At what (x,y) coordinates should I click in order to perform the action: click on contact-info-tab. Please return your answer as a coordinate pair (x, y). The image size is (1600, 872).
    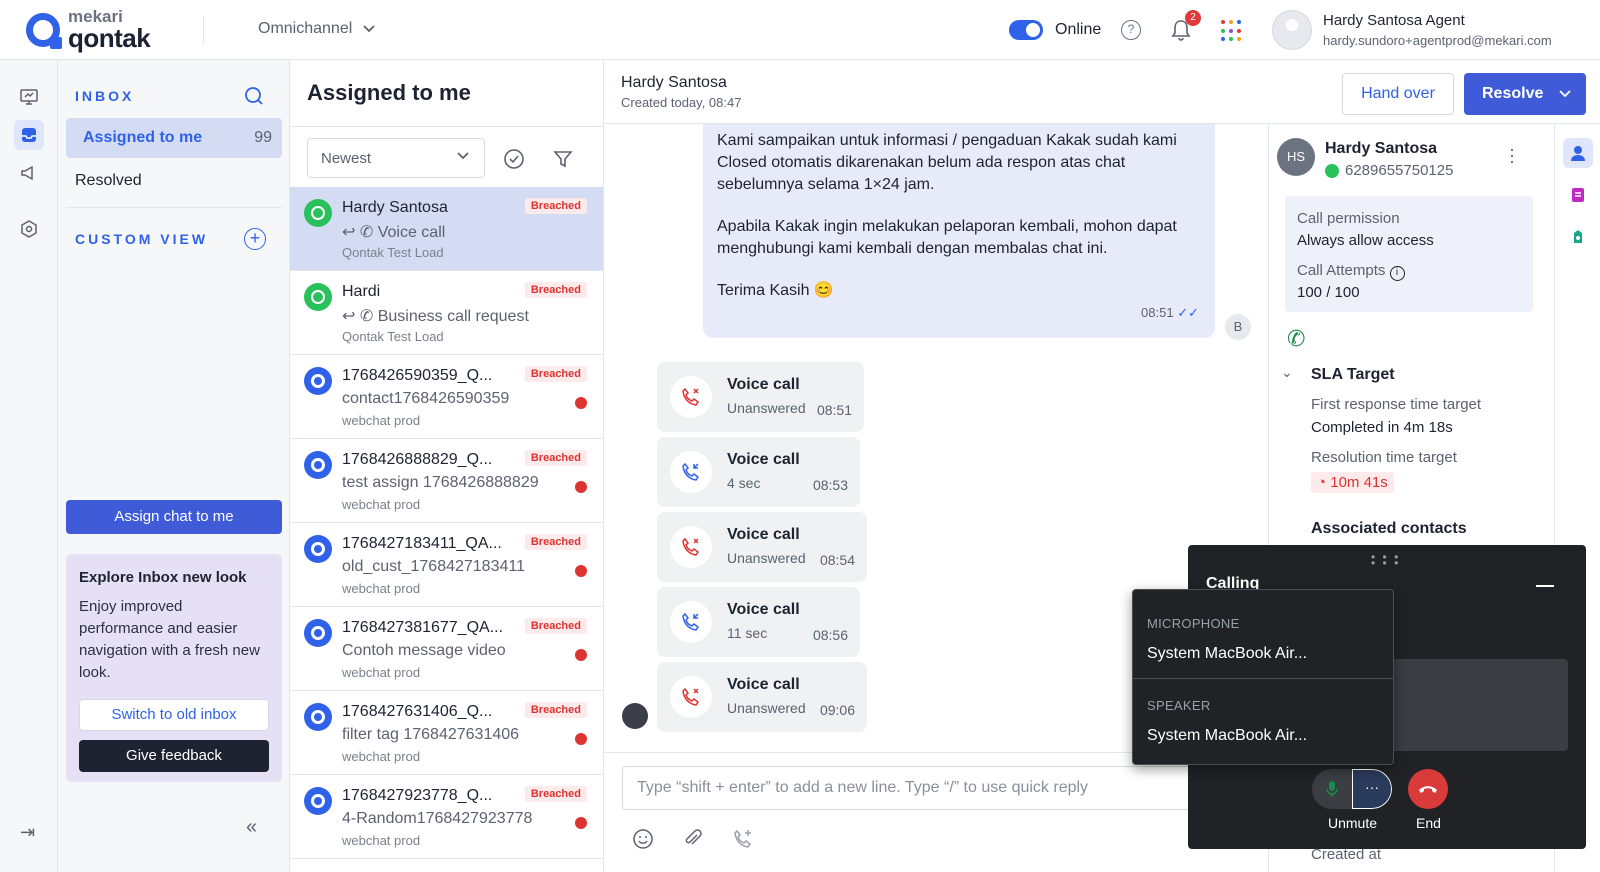
    Looking at the image, I should click on (1578, 153).